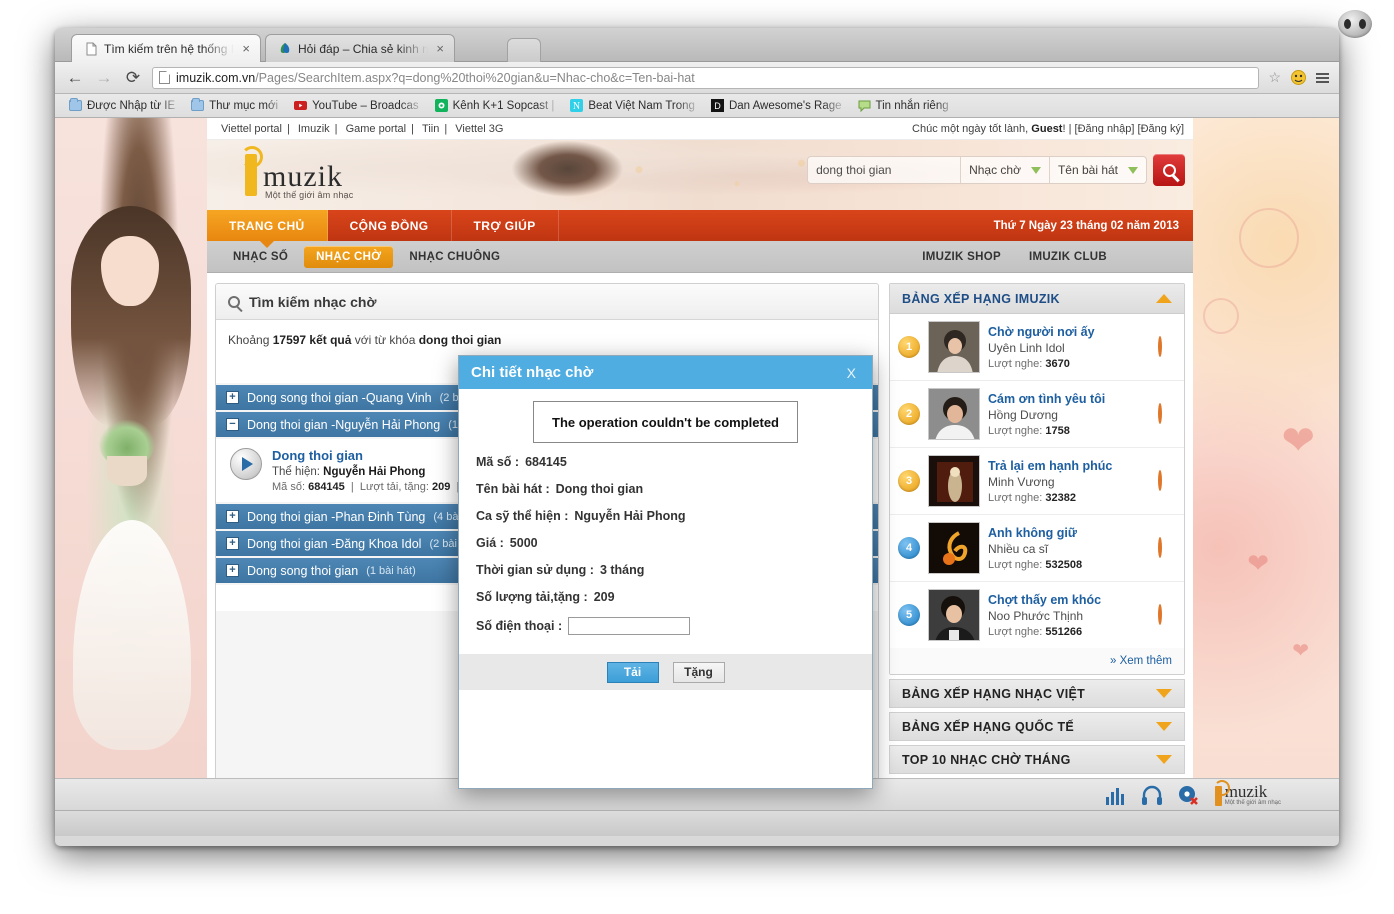 This screenshot has height=914, width=1394. Describe the element at coordinates (1047, 128) in the screenshot. I see `greeting-username: Guest` at that location.